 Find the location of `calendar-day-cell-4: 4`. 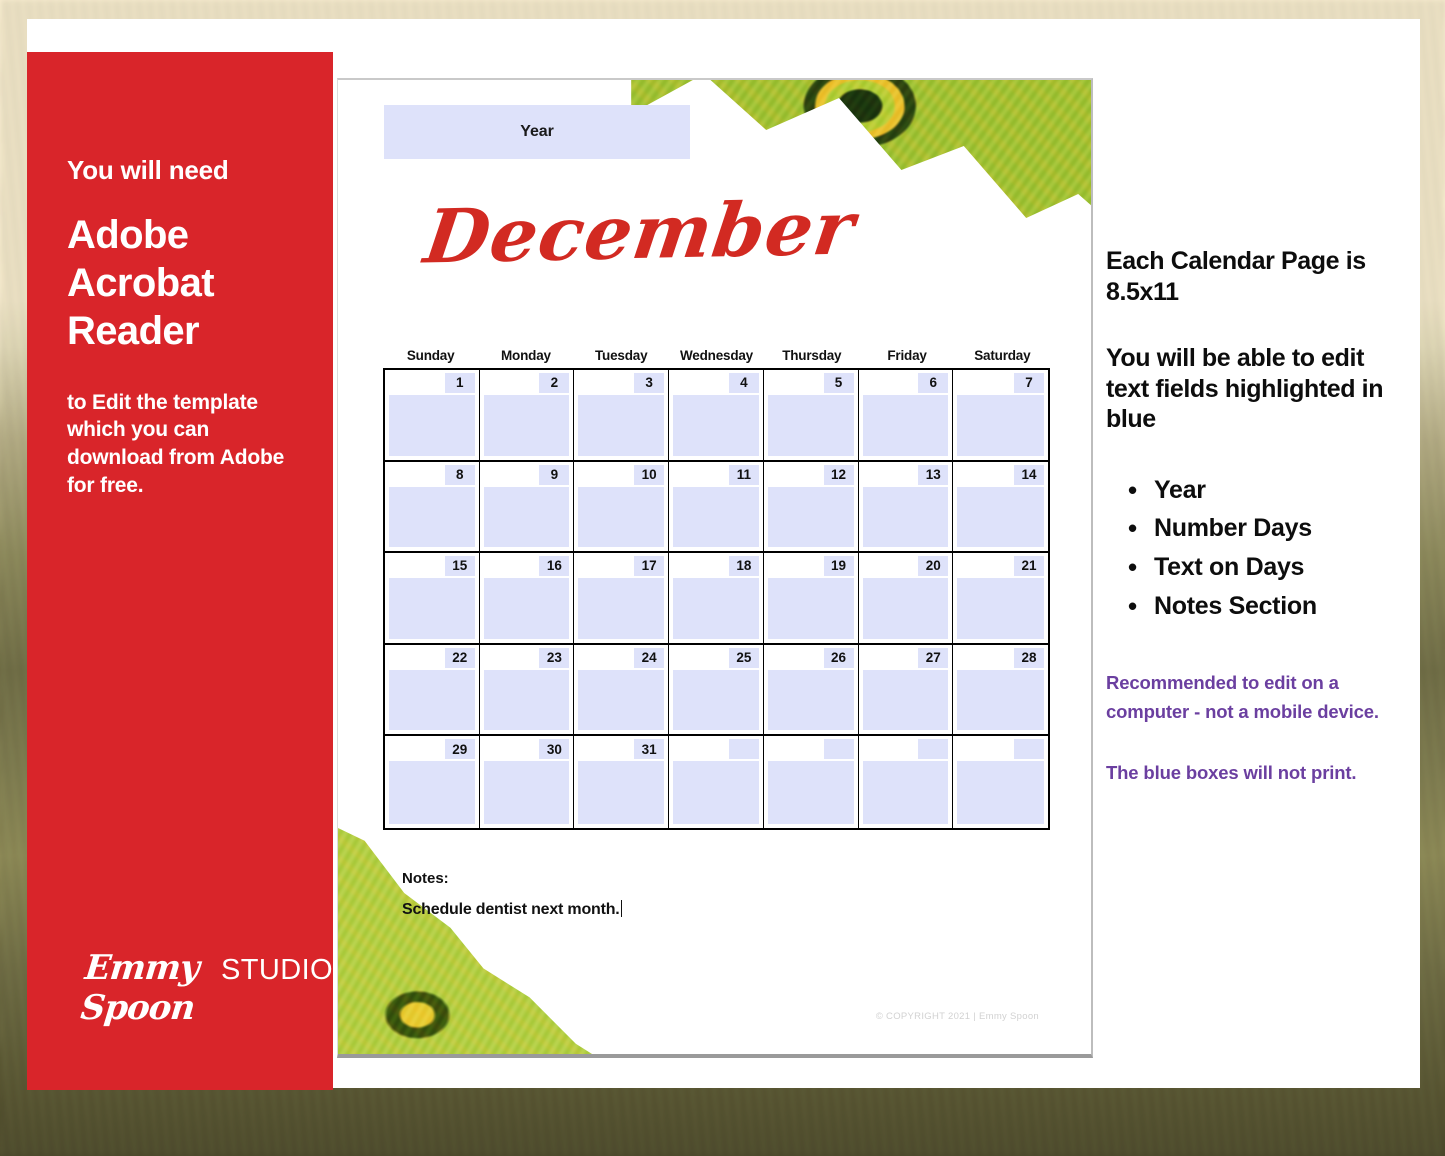

calendar-day-cell-4: 4 is located at coordinates (716, 415).